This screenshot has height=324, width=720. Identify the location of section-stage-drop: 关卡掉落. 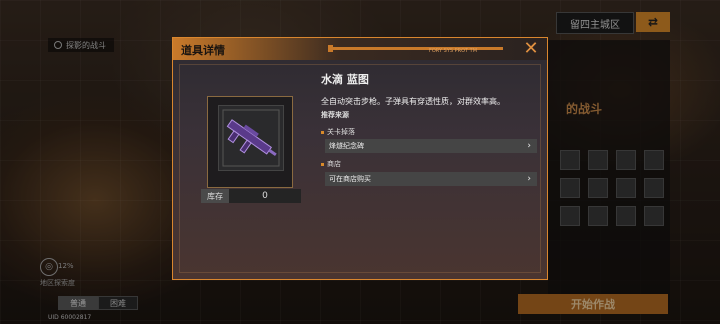
(338, 132).